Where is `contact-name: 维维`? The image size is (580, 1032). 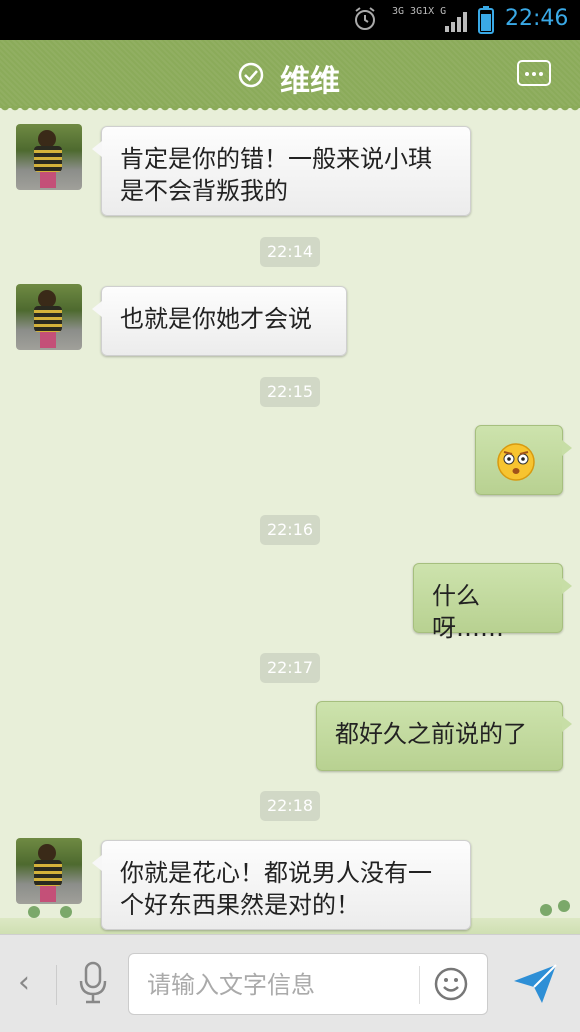 contact-name: 维维 is located at coordinates (310, 81).